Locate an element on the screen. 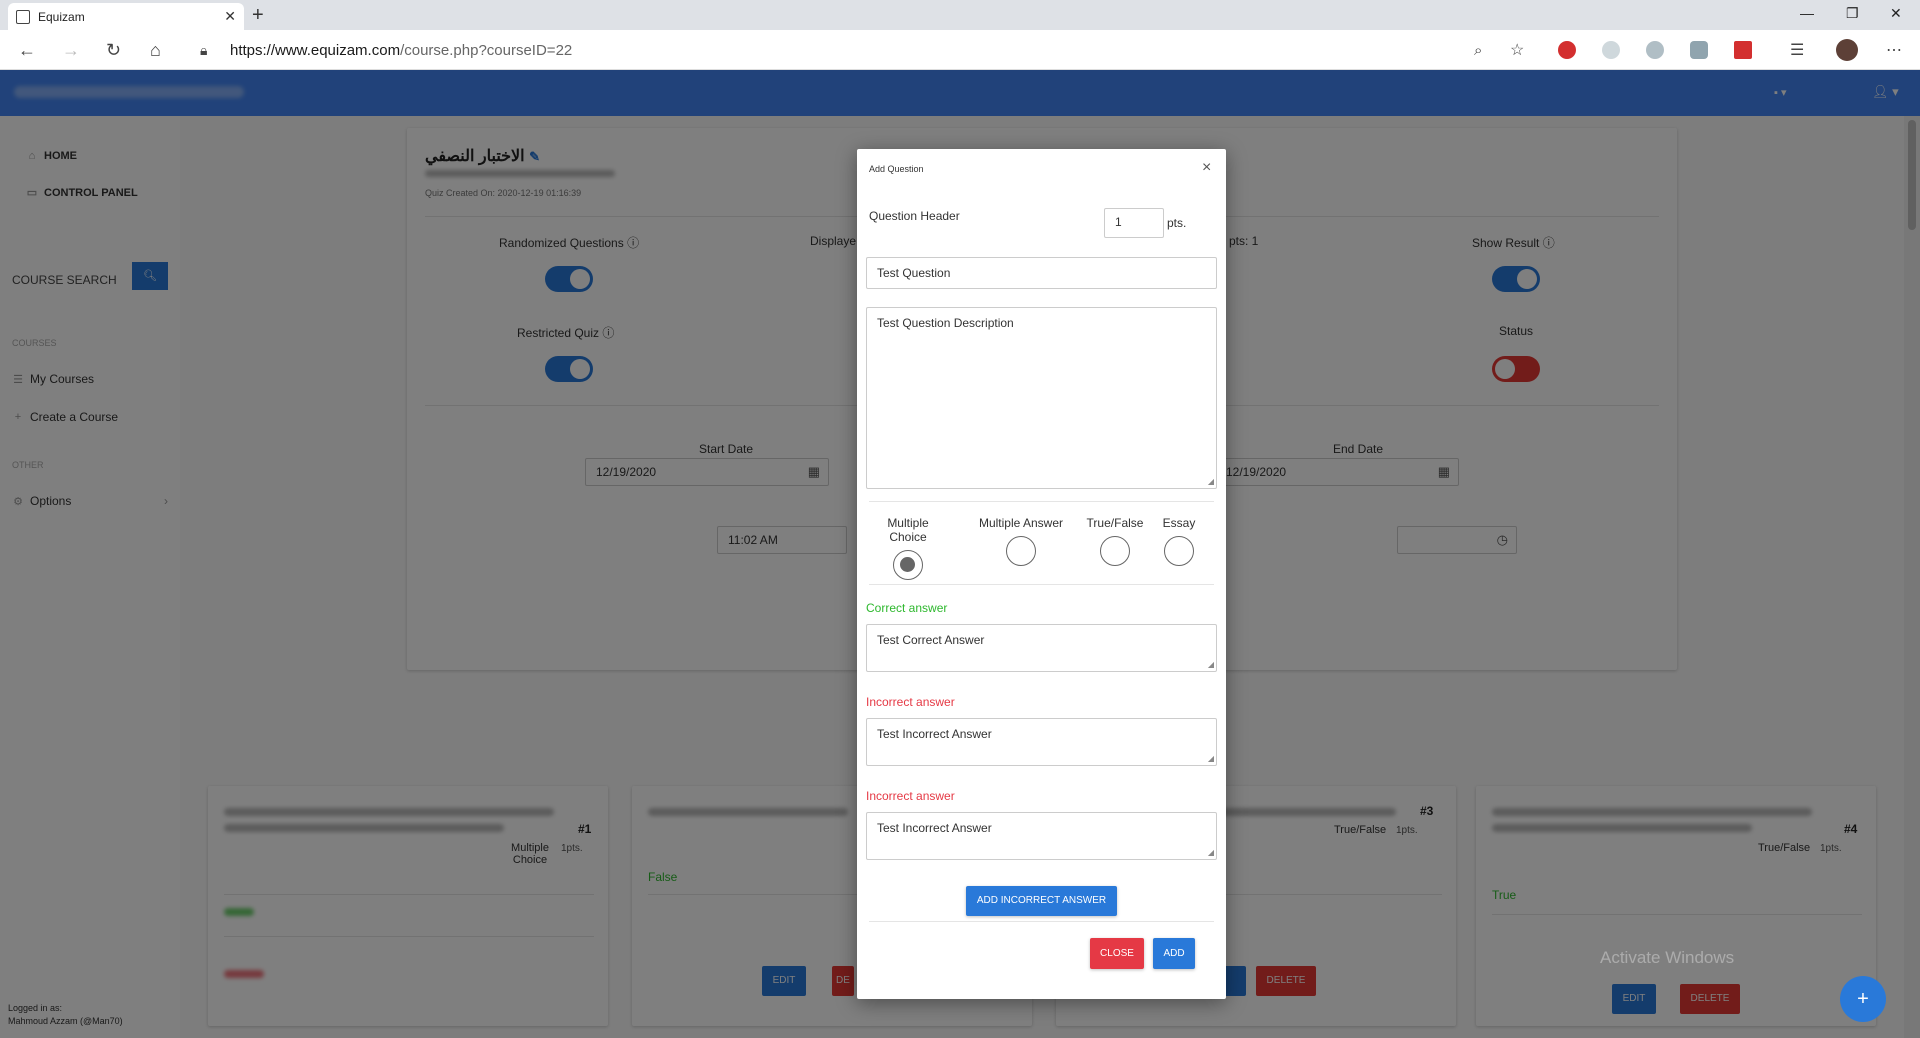  lock-icon: 🔒︎ is located at coordinates (204, 50).